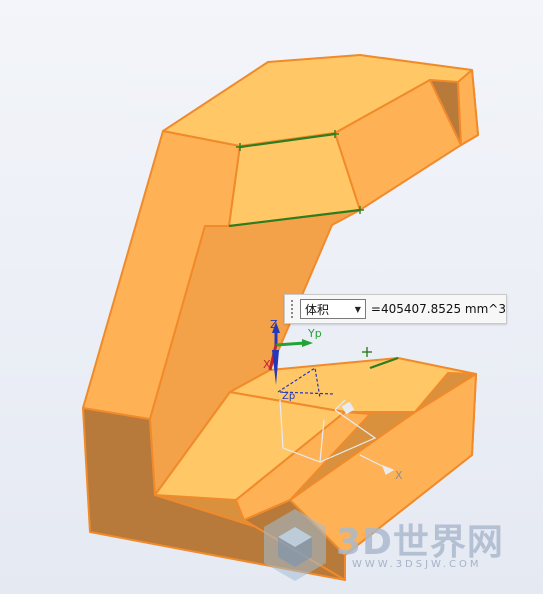 This screenshot has height=594, width=543. What do you see at coordinates (357, 309) in the screenshot?
I see `dropdown-arrow-icon: ▼` at bounding box center [357, 309].